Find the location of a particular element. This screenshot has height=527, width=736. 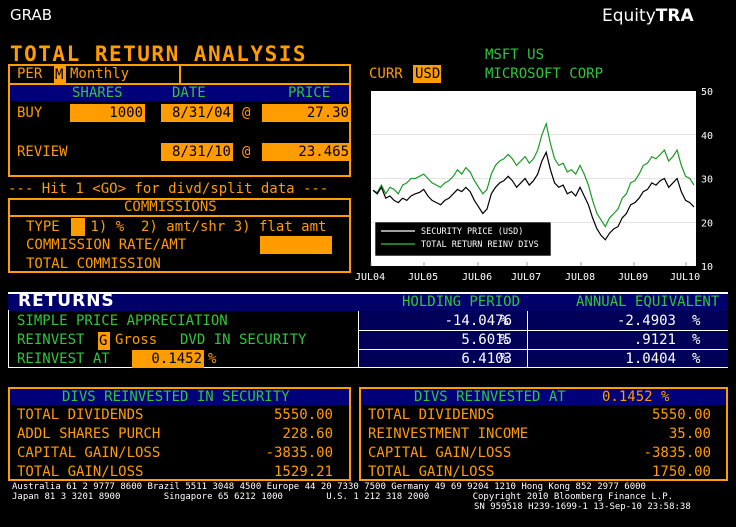

col-date: DATE is located at coordinates (189, 93).